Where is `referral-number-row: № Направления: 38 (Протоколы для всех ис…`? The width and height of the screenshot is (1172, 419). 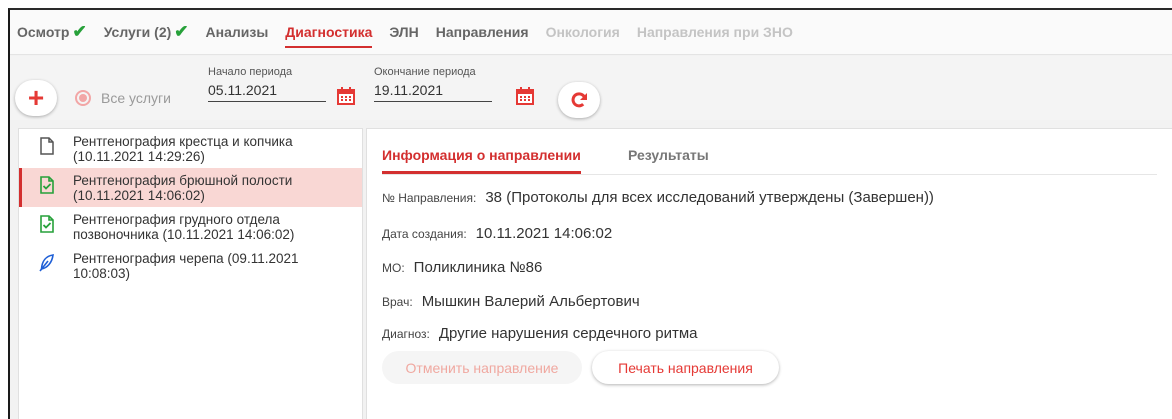
referral-number-row: № Направления: 38 (Протоколы для всех ис… is located at coordinates (658, 197).